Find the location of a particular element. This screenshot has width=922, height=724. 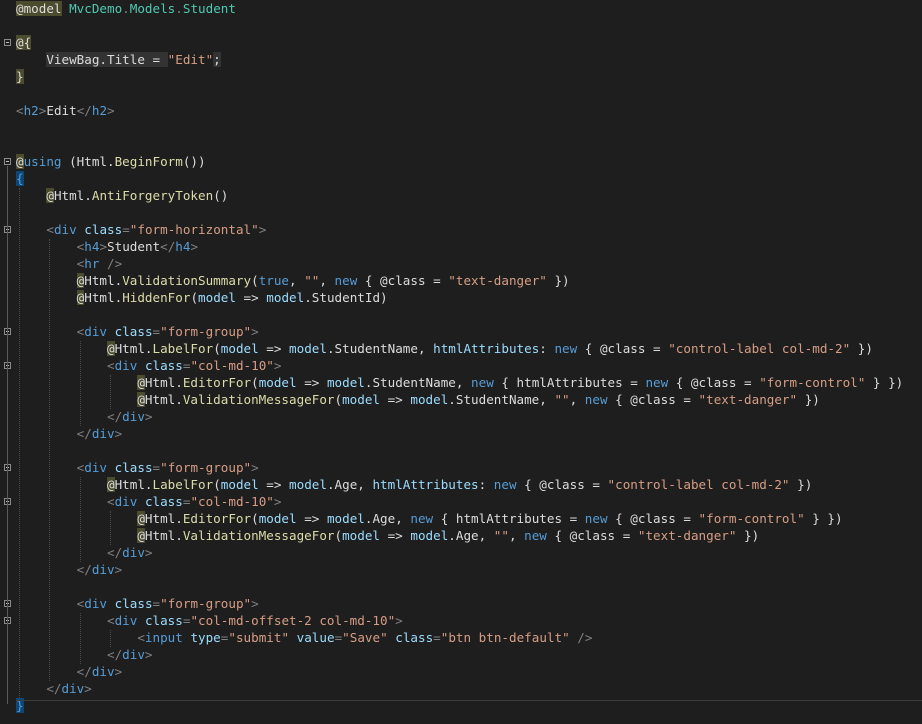

code-token: @model is located at coordinates (39, 8).